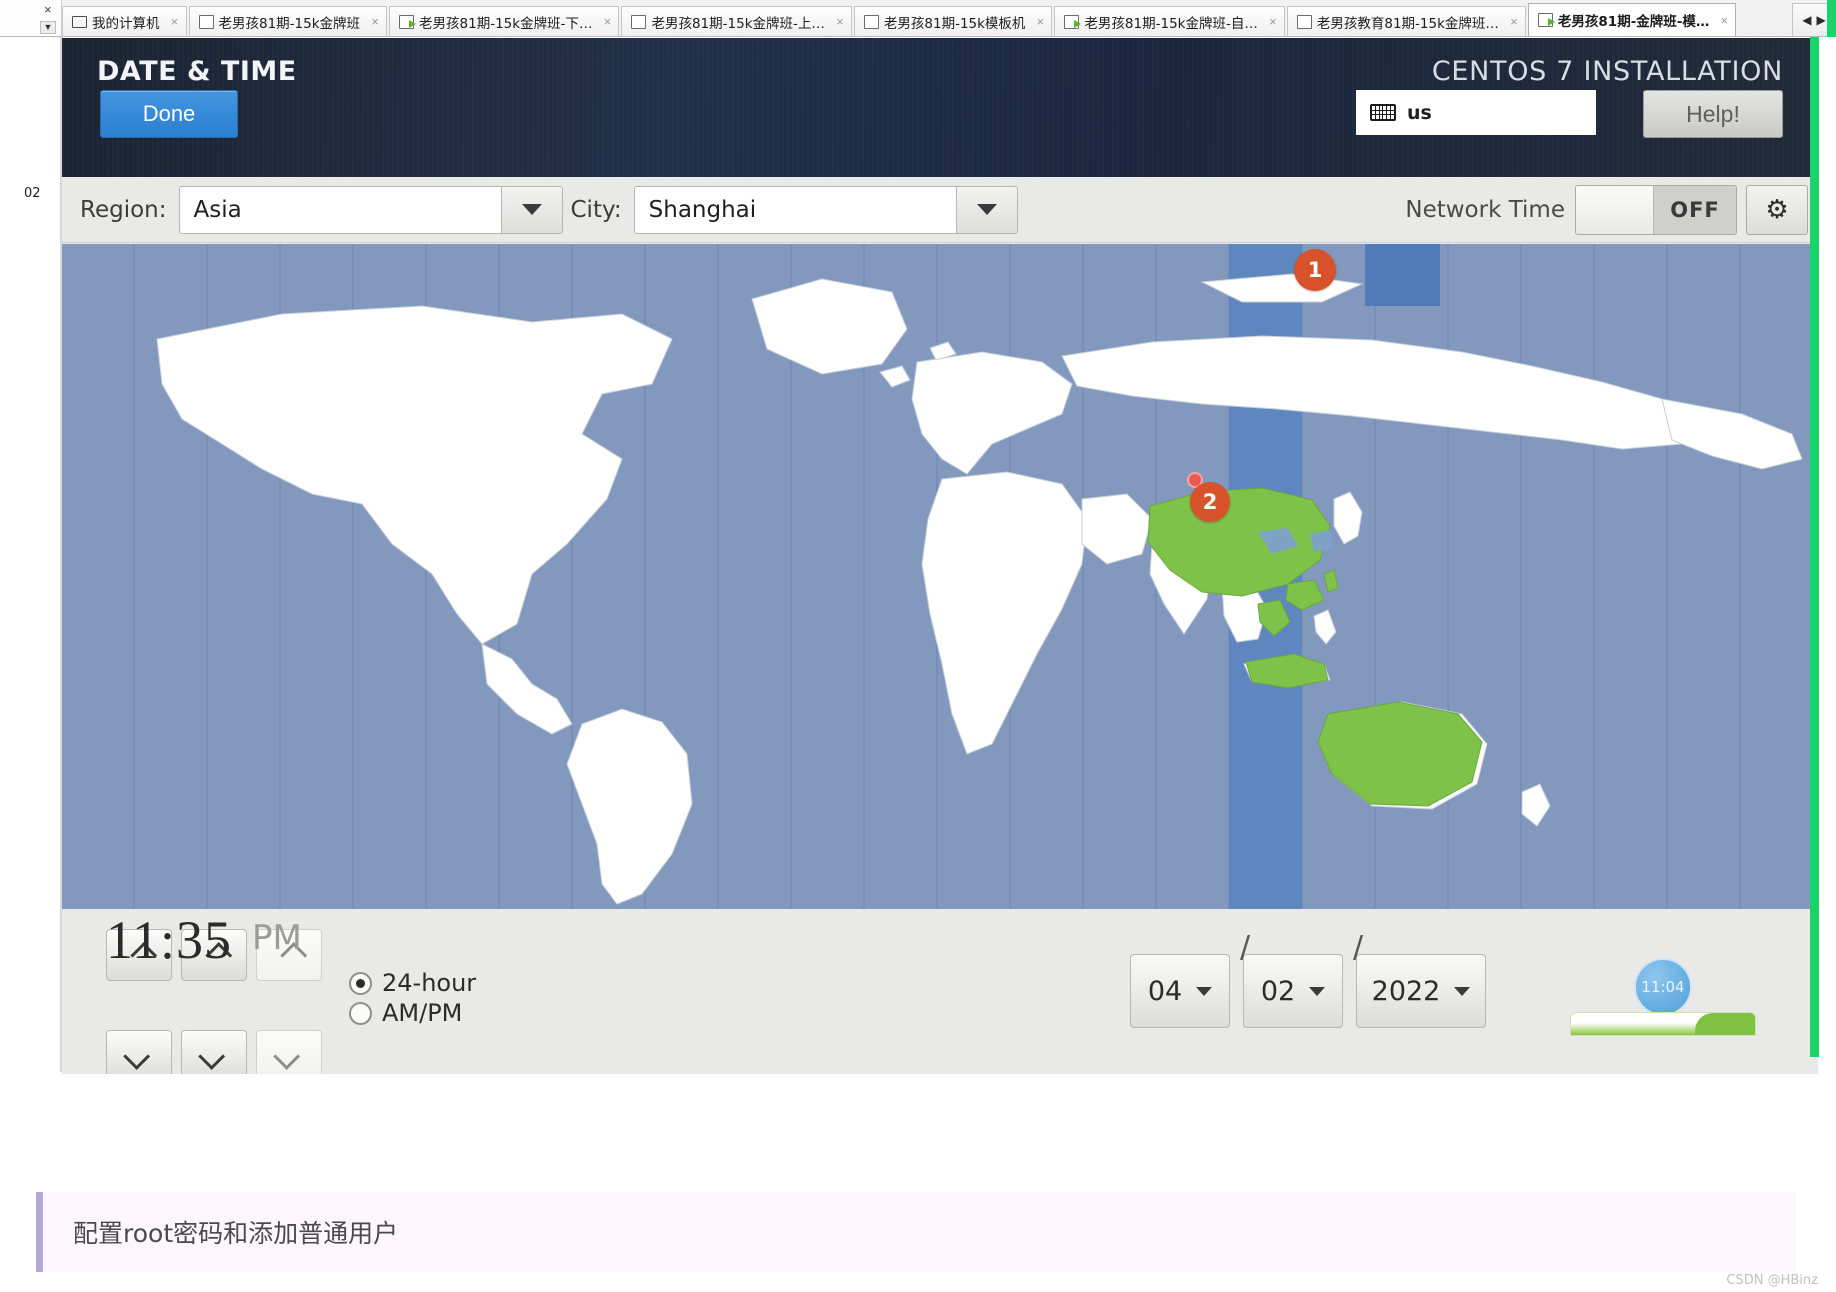 This screenshot has width=1836, height=1292. I want to click on month-dropdown: 04, so click(1180, 991).